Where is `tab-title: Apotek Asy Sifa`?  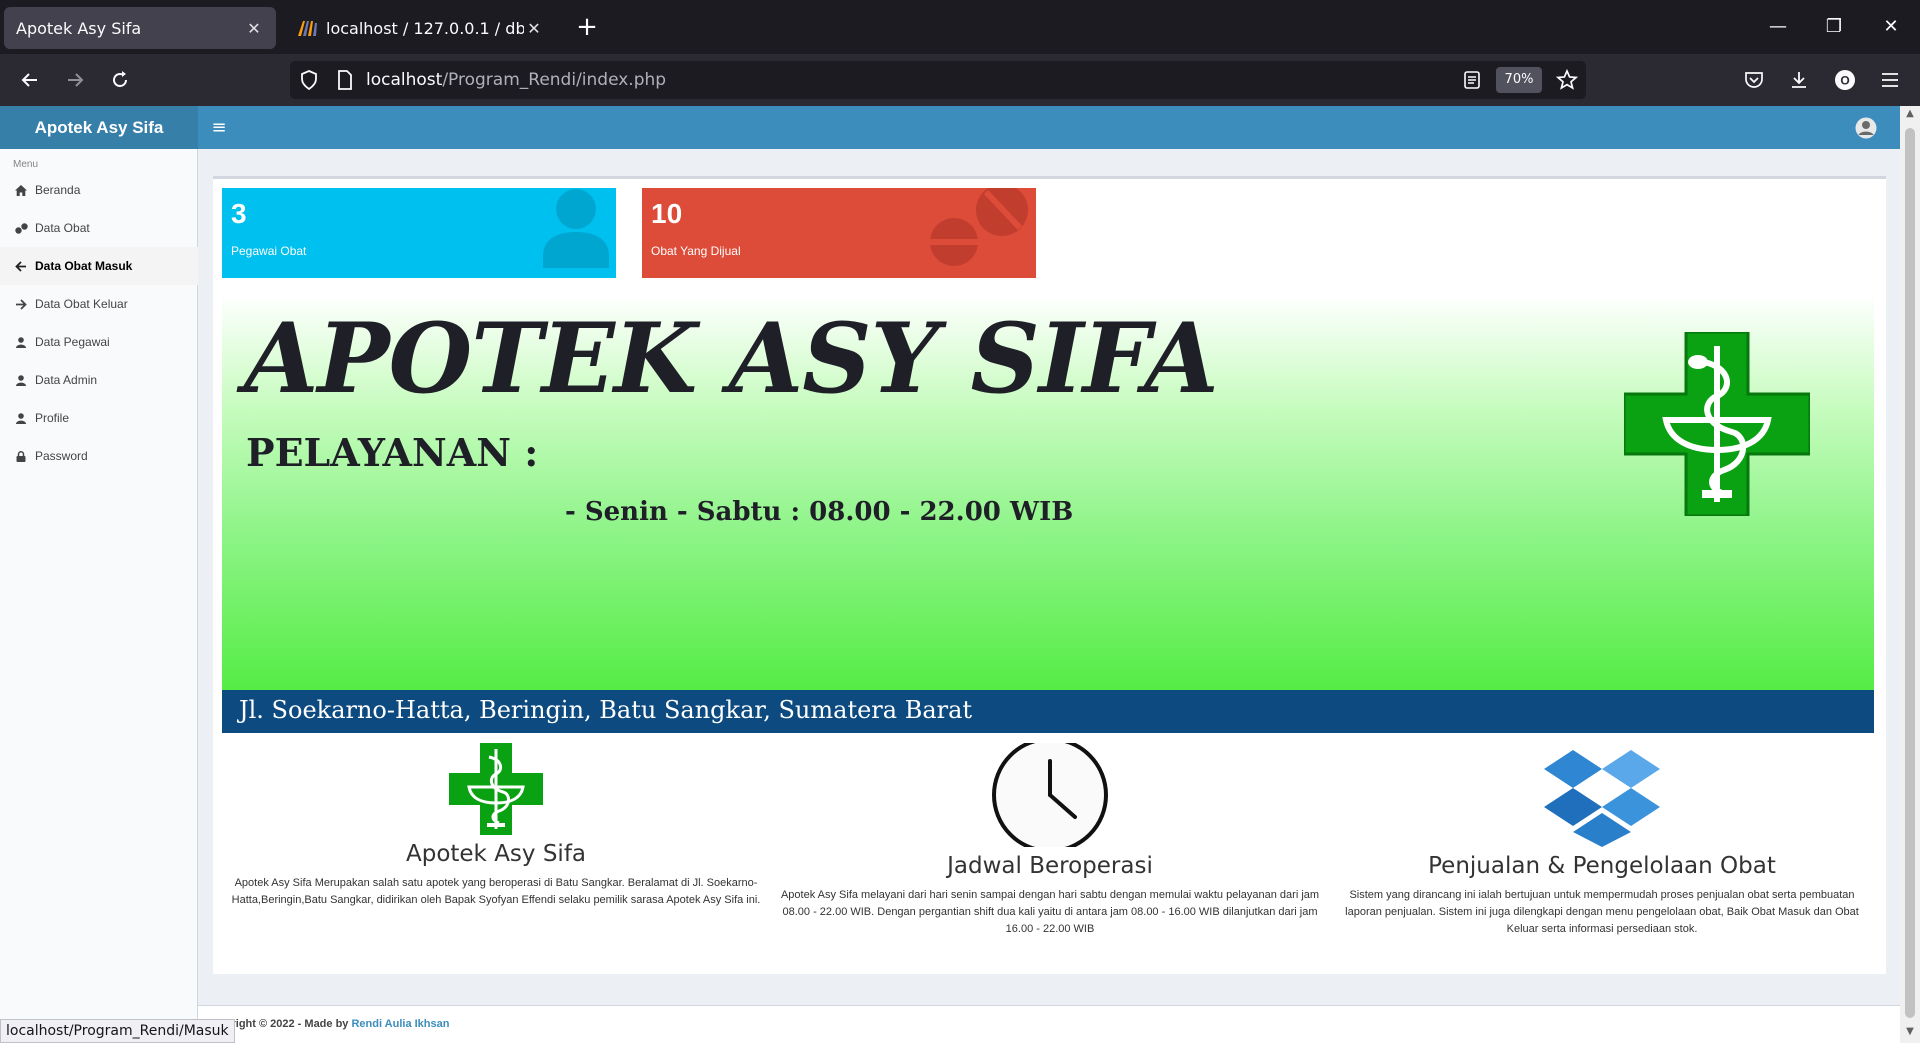
tab-title: Apotek Asy Sifa is located at coordinates (79, 28).